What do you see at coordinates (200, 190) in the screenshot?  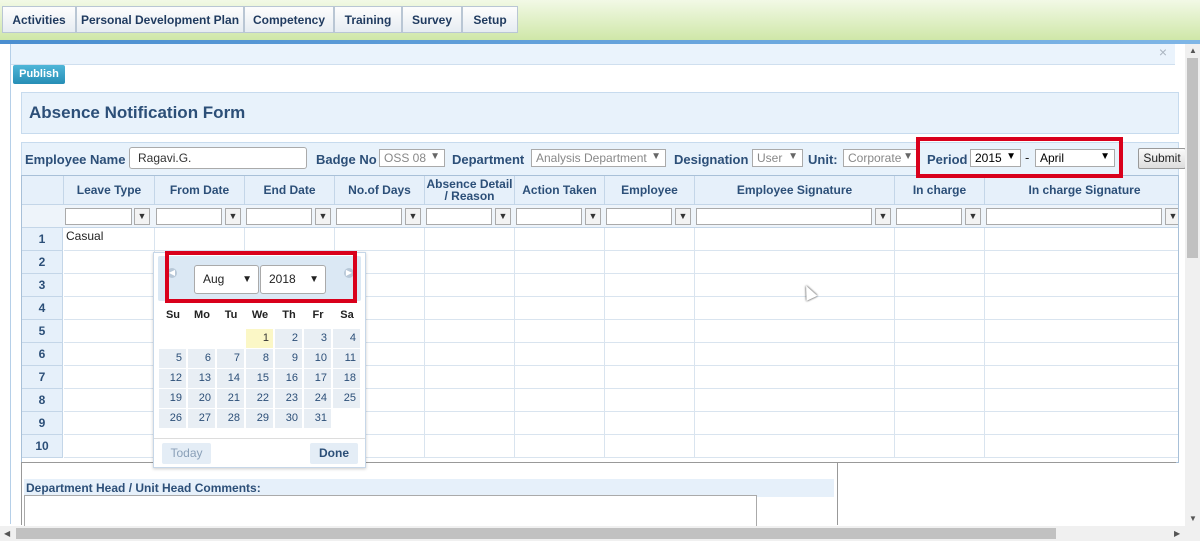 I see `col-header-from-date: From Date` at bounding box center [200, 190].